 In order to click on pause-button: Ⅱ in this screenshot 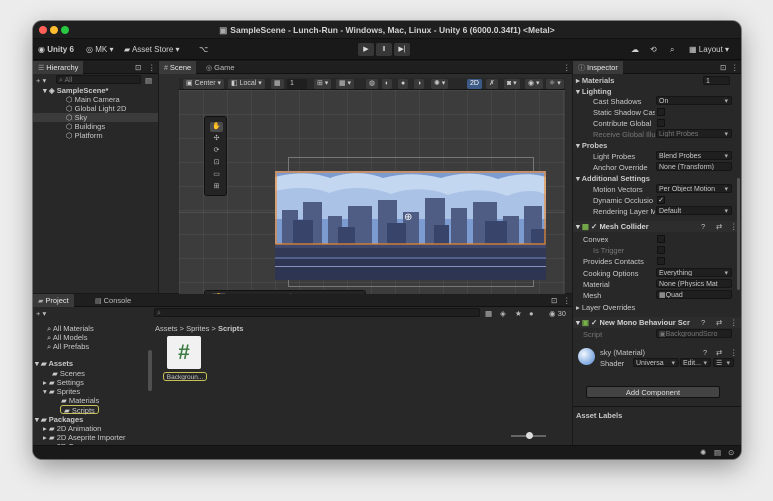, I will do `click(384, 49)`.